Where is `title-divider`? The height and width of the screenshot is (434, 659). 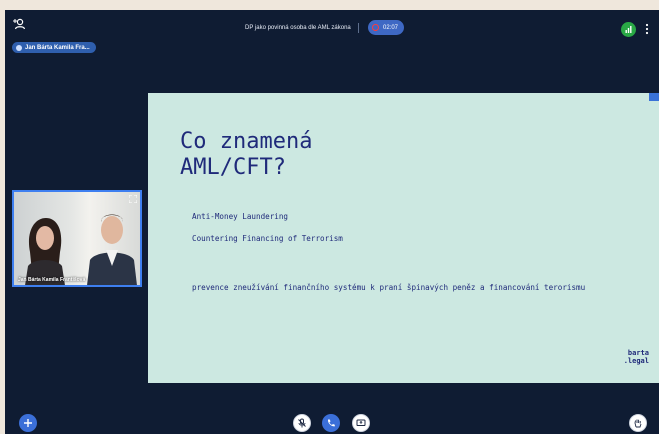
title-divider is located at coordinates (358, 28).